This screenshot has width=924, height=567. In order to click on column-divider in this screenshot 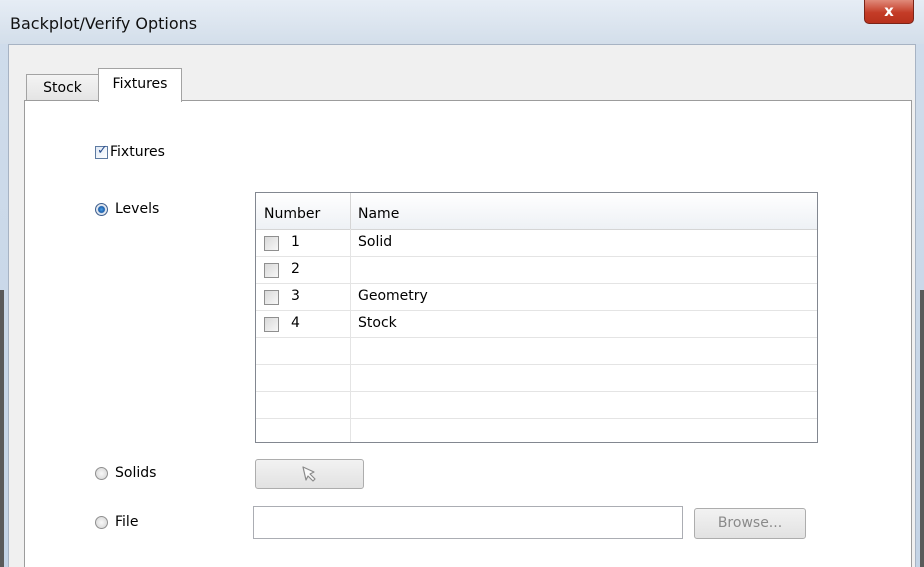, I will do `click(350, 335)`.